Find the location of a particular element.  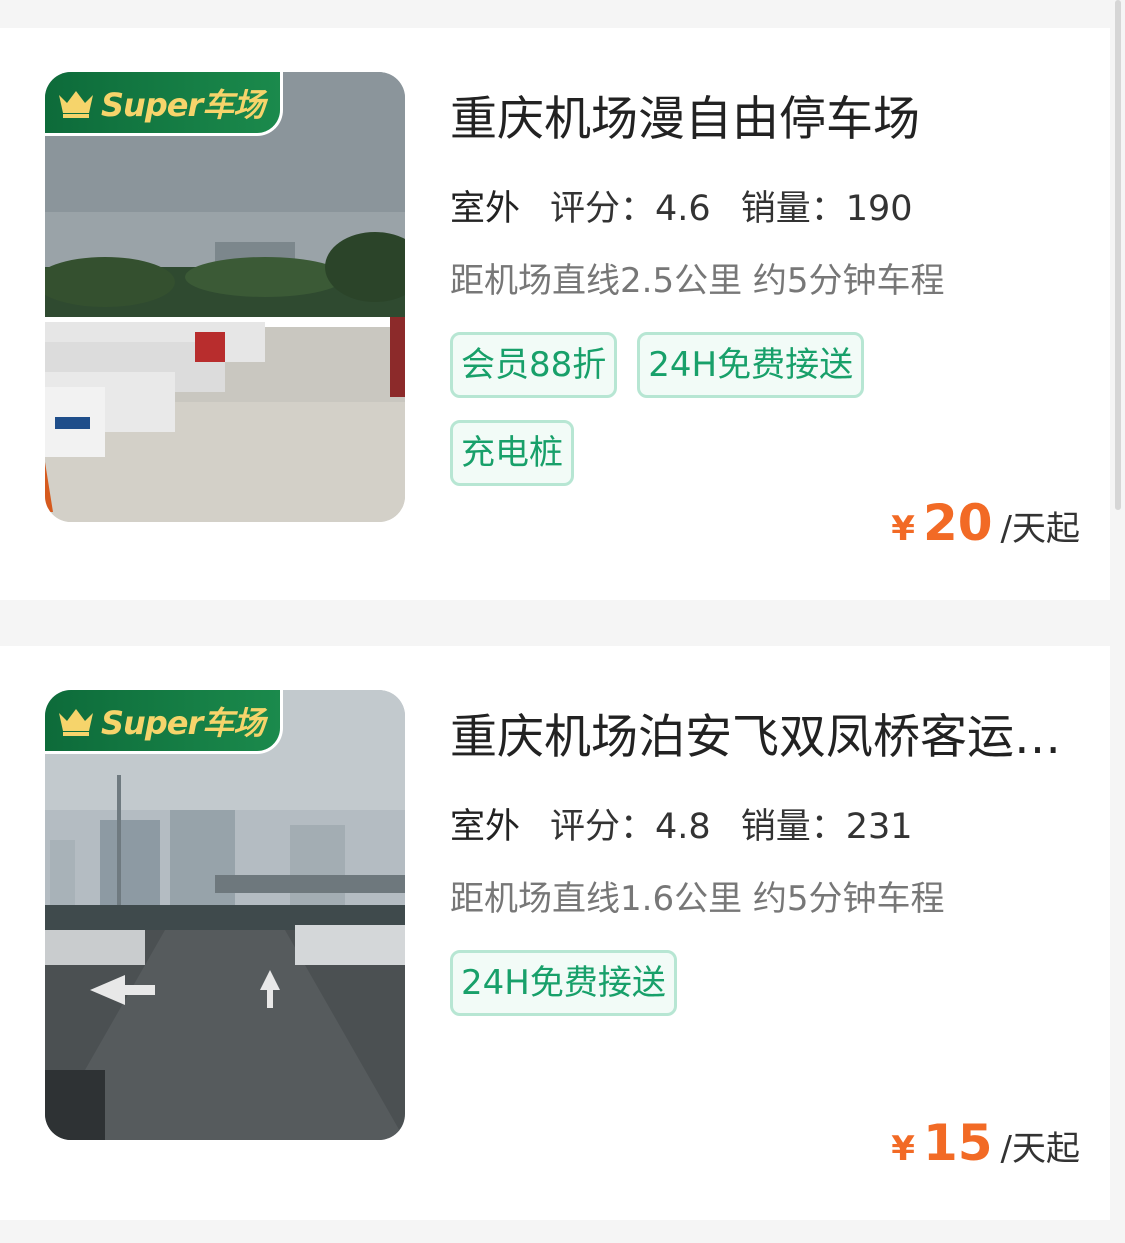

distance-text: 距机场直线2.5公里 约5分钟车程 is located at coordinates (697, 281).